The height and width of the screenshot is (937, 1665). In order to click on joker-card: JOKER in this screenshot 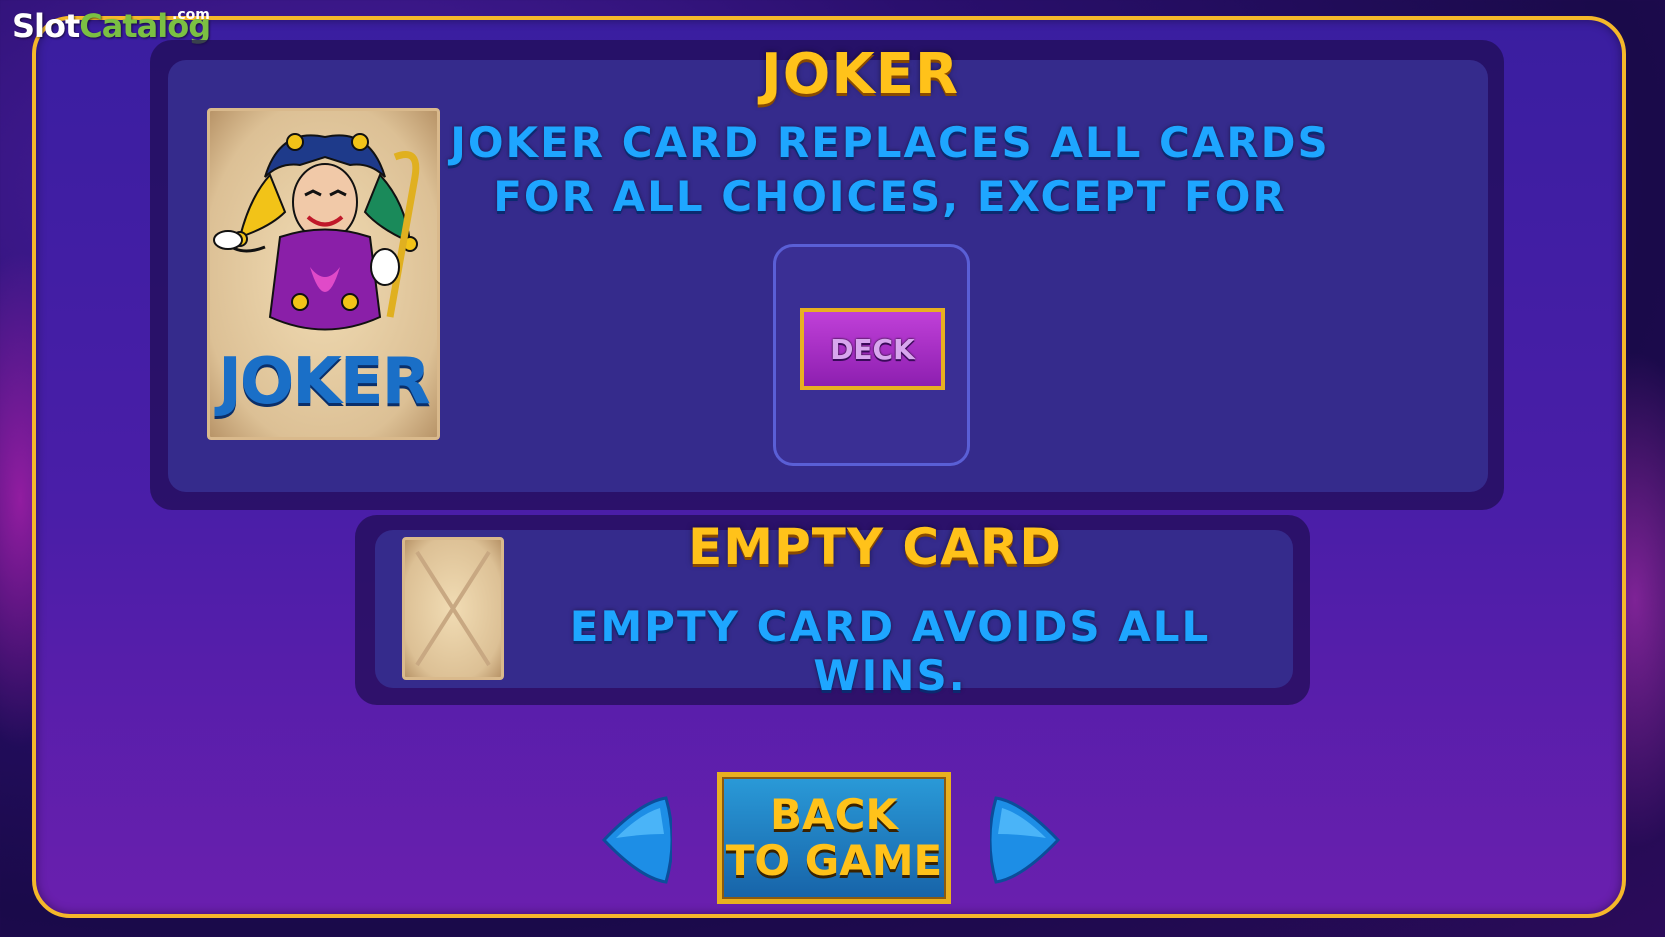, I will do `click(323, 274)`.